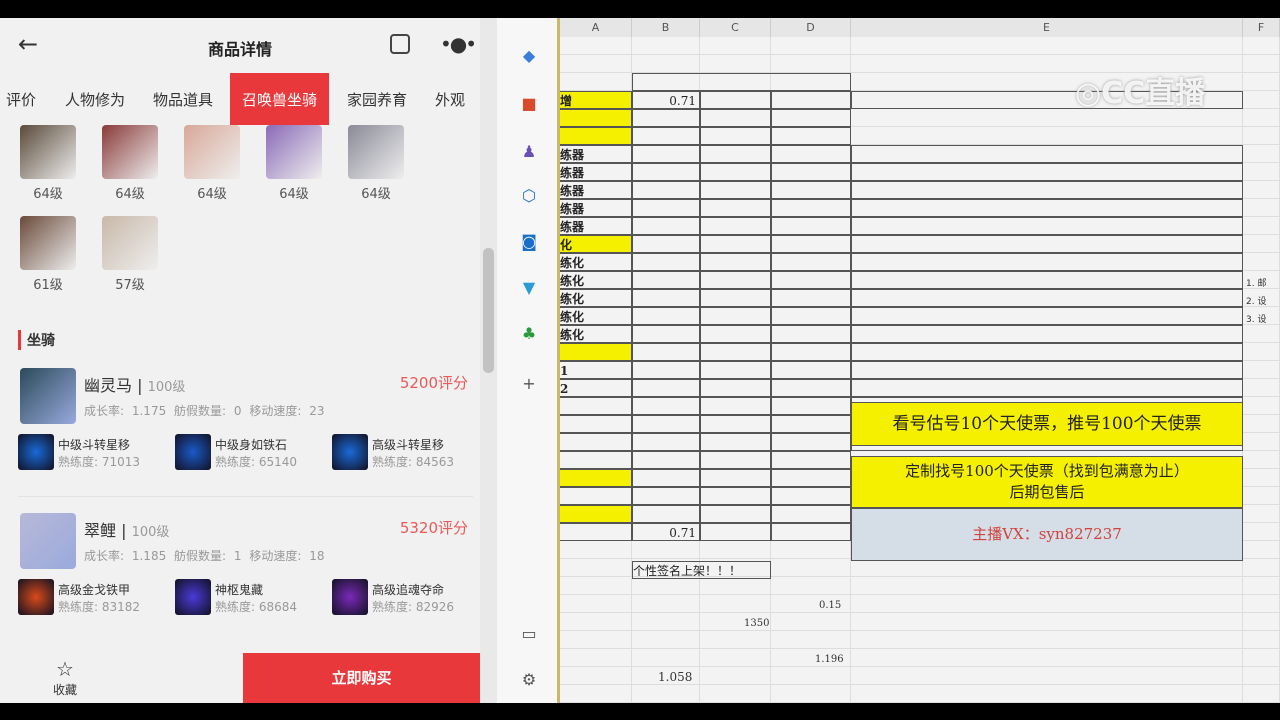 The image size is (1280, 720). What do you see at coordinates (1047, 424) in the screenshot?
I see `merged-cell-pricing: 看号估号10个天使票，推号100个天使票` at bounding box center [1047, 424].